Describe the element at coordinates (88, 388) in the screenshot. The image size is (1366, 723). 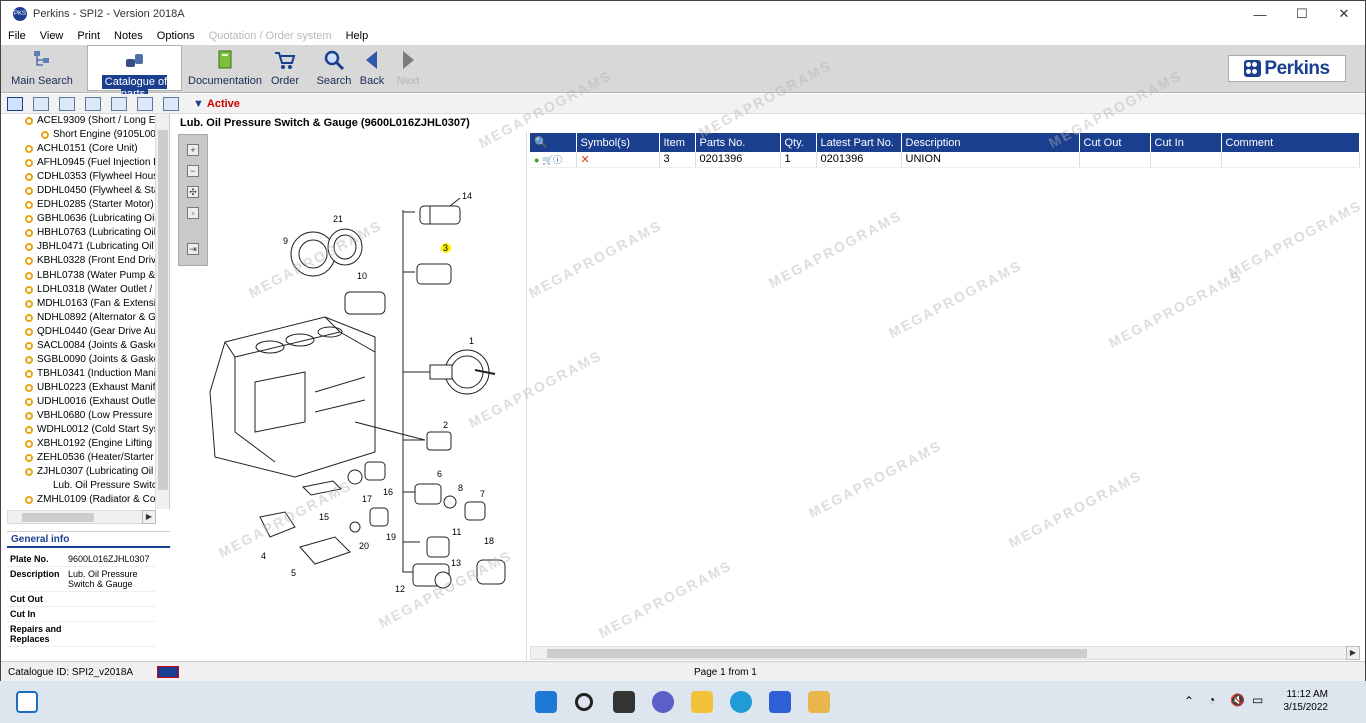
I see `tree-item: UBHL0223 (Exhaust Manifolc` at that location.